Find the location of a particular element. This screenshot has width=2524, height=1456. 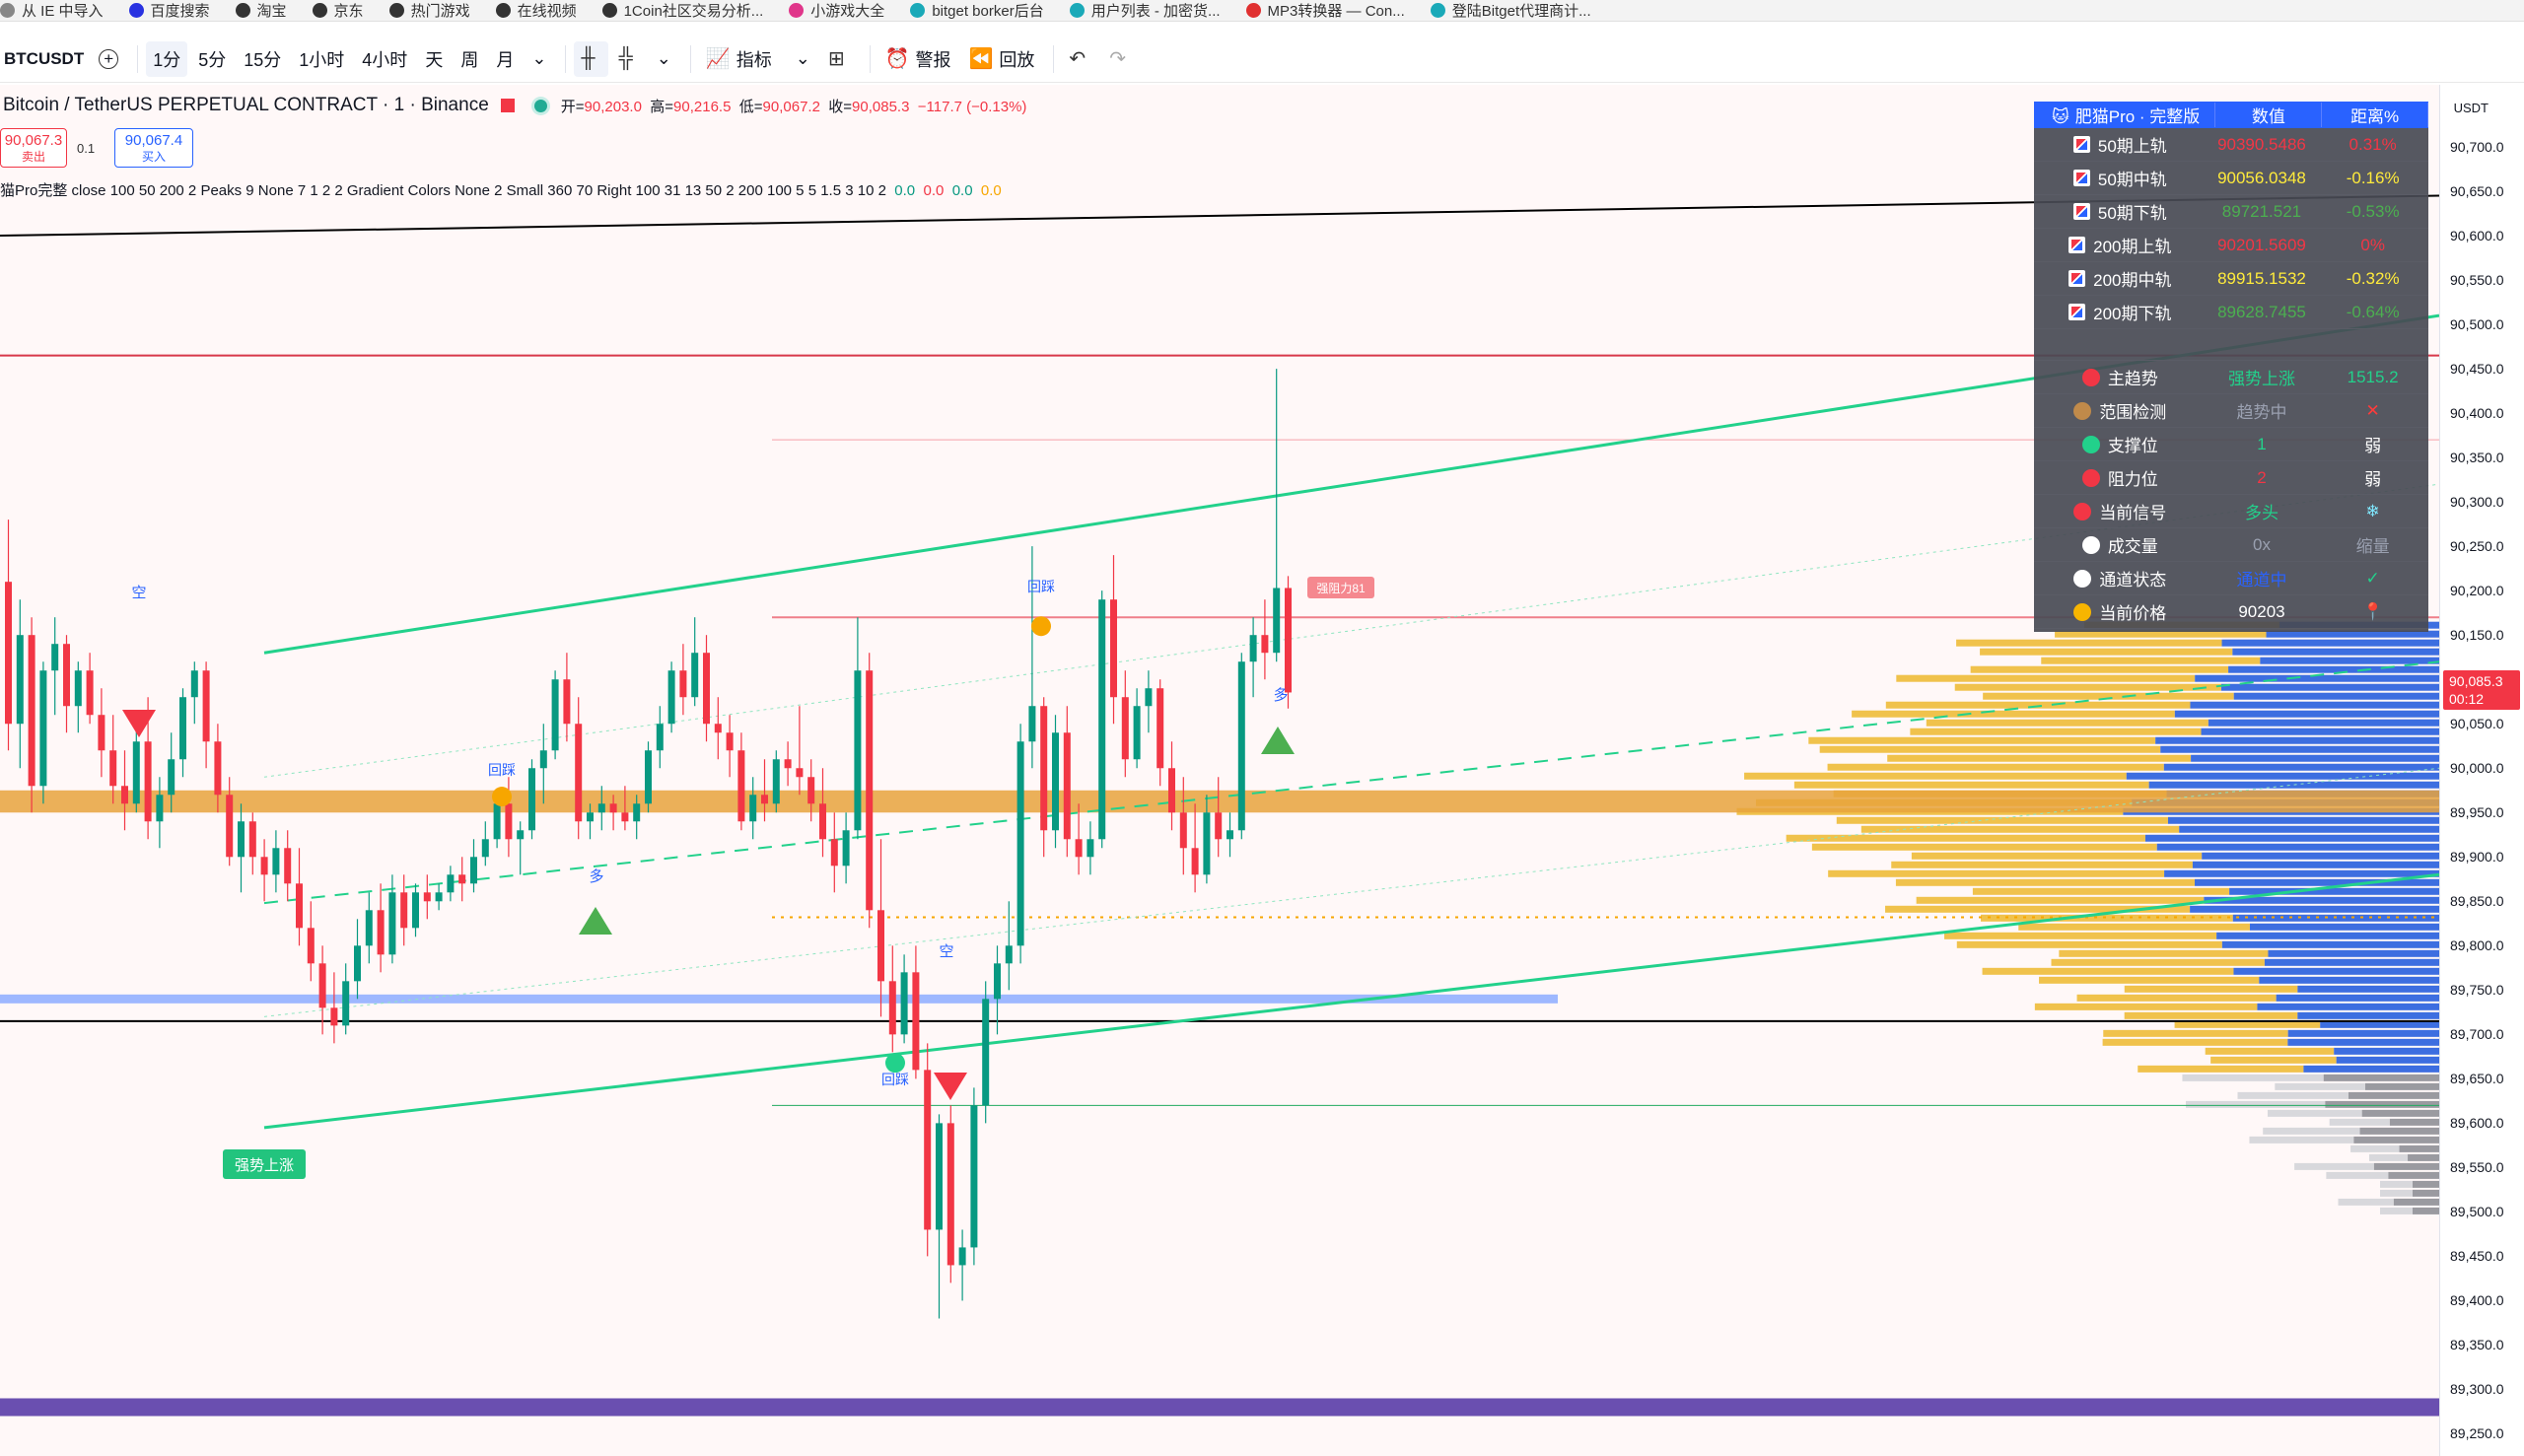

panel-status-extra: 弱 is located at coordinates (2373, 446).